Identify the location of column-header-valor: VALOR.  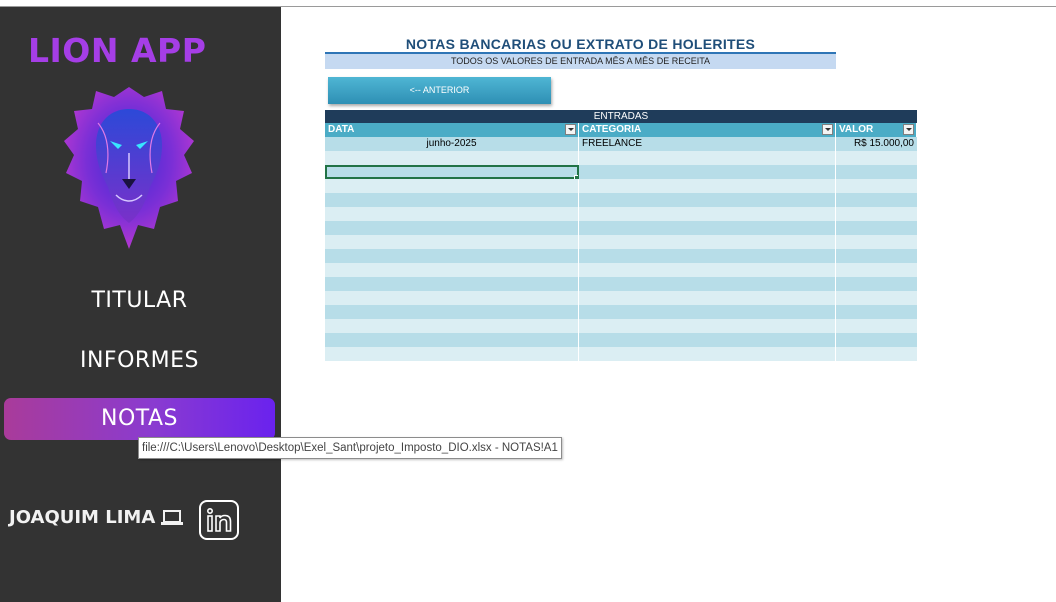
(876, 130).